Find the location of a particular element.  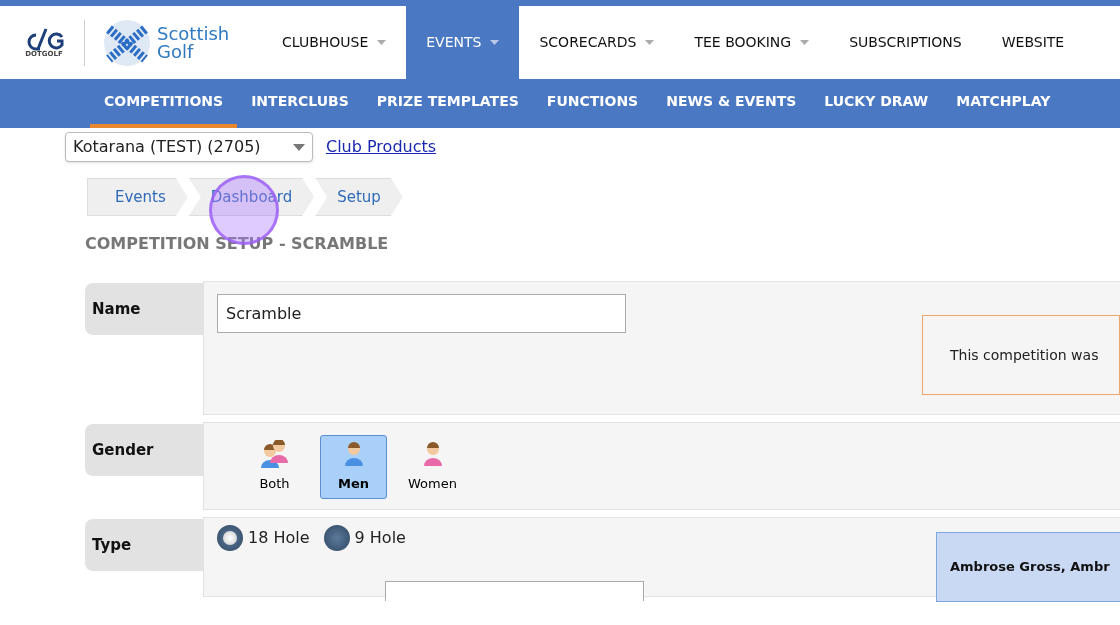

caret-icon is located at coordinates (299, 147).